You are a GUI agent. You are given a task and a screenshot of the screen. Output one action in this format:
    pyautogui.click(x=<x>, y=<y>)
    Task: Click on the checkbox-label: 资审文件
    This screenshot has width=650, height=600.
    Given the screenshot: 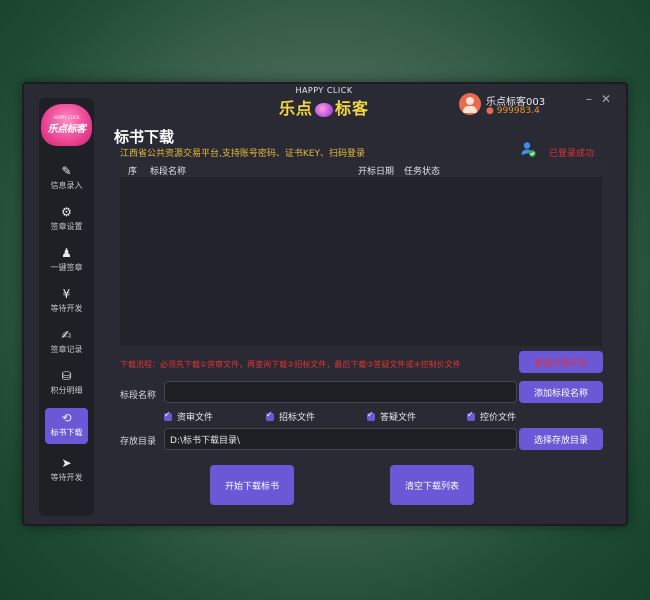 What is the action you would take?
    pyautogui.click(x=195, y=418)
    